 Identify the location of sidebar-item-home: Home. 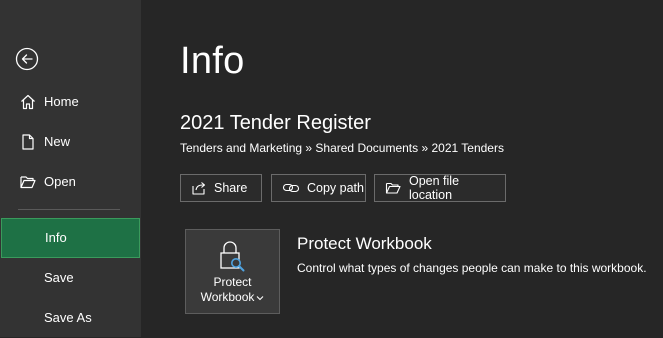
(70, 102).